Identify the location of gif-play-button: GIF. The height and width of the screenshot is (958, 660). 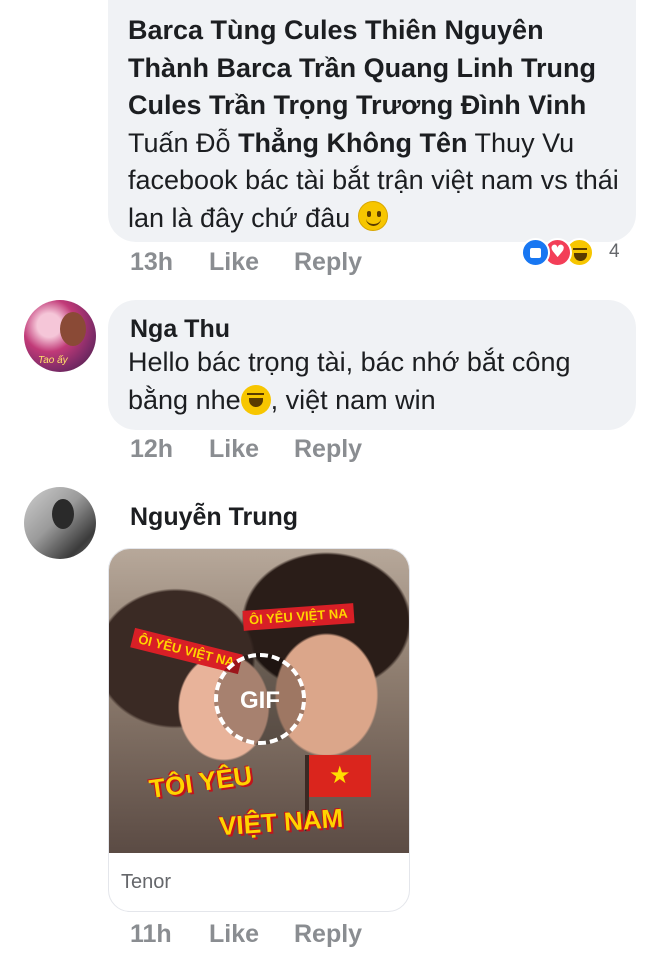
(260, 699).